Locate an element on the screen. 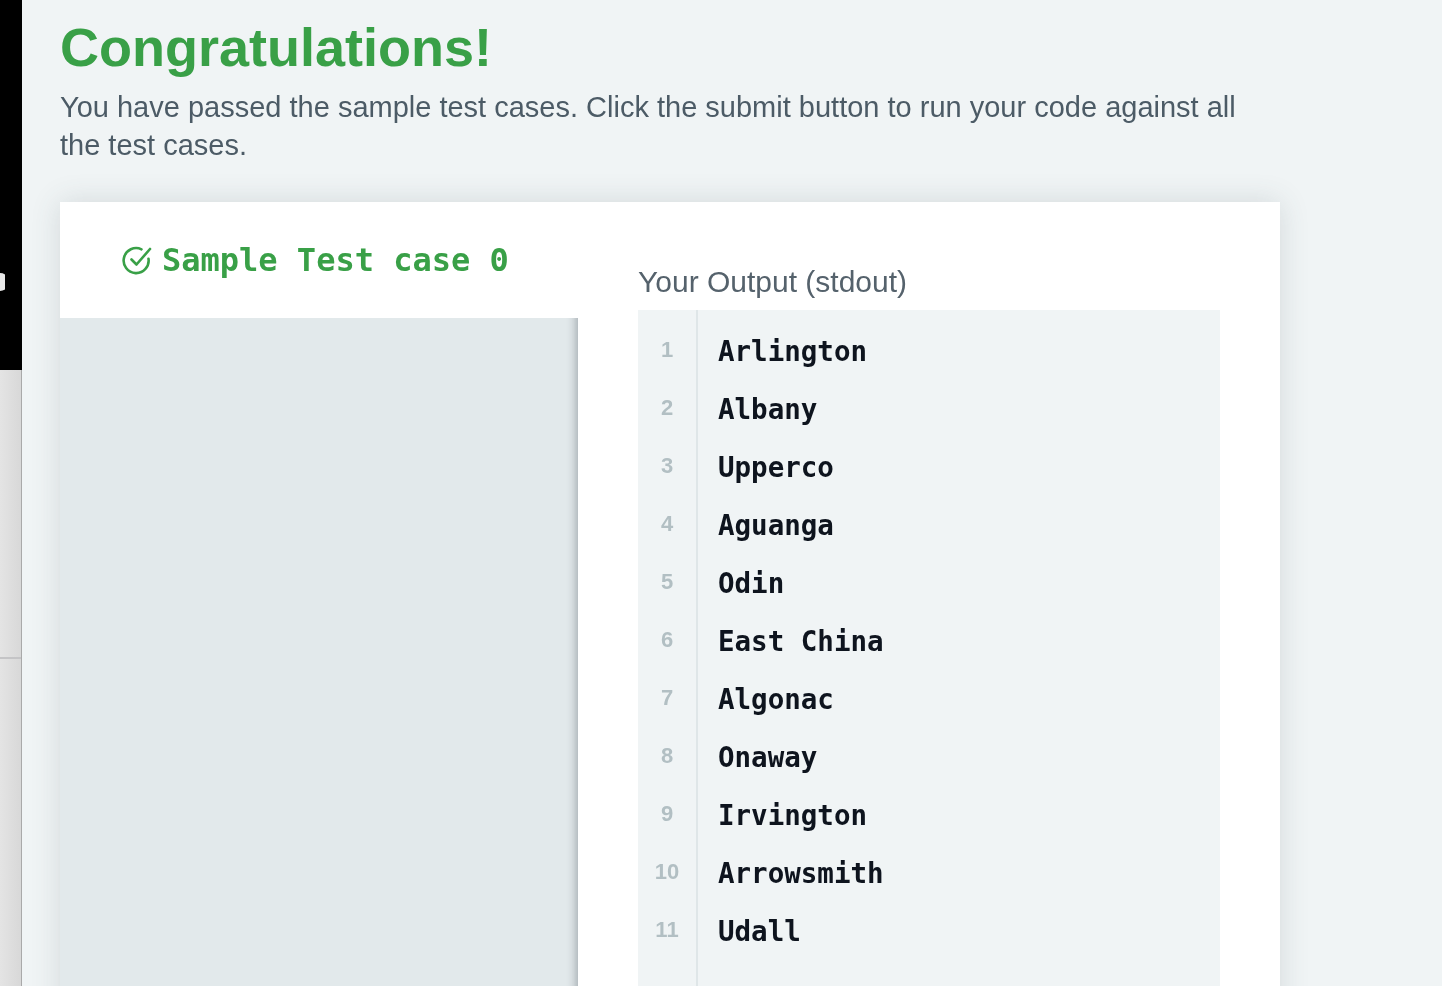  line-number: 6 is located at coordinates (667, 640).